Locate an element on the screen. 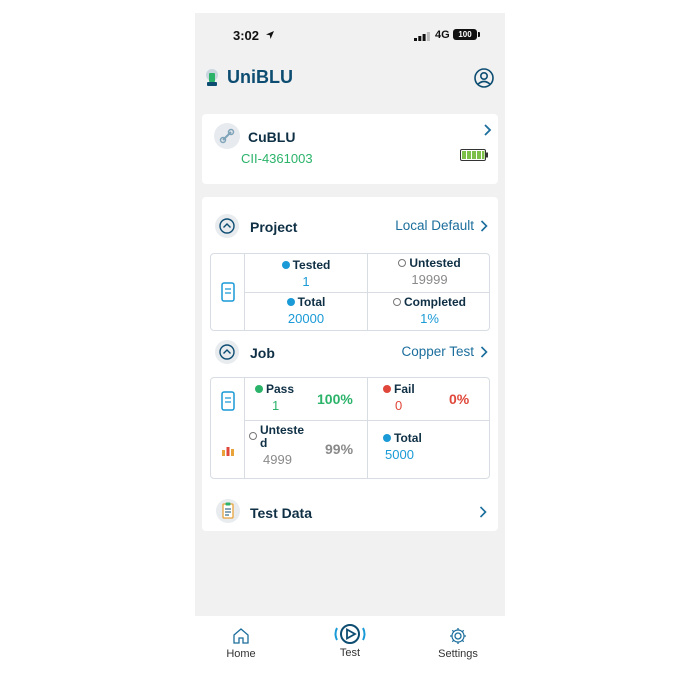 Image resolution: width=700 pixels, height=700 pixels. tested-label: Tested is located at coordinates (306, 265).